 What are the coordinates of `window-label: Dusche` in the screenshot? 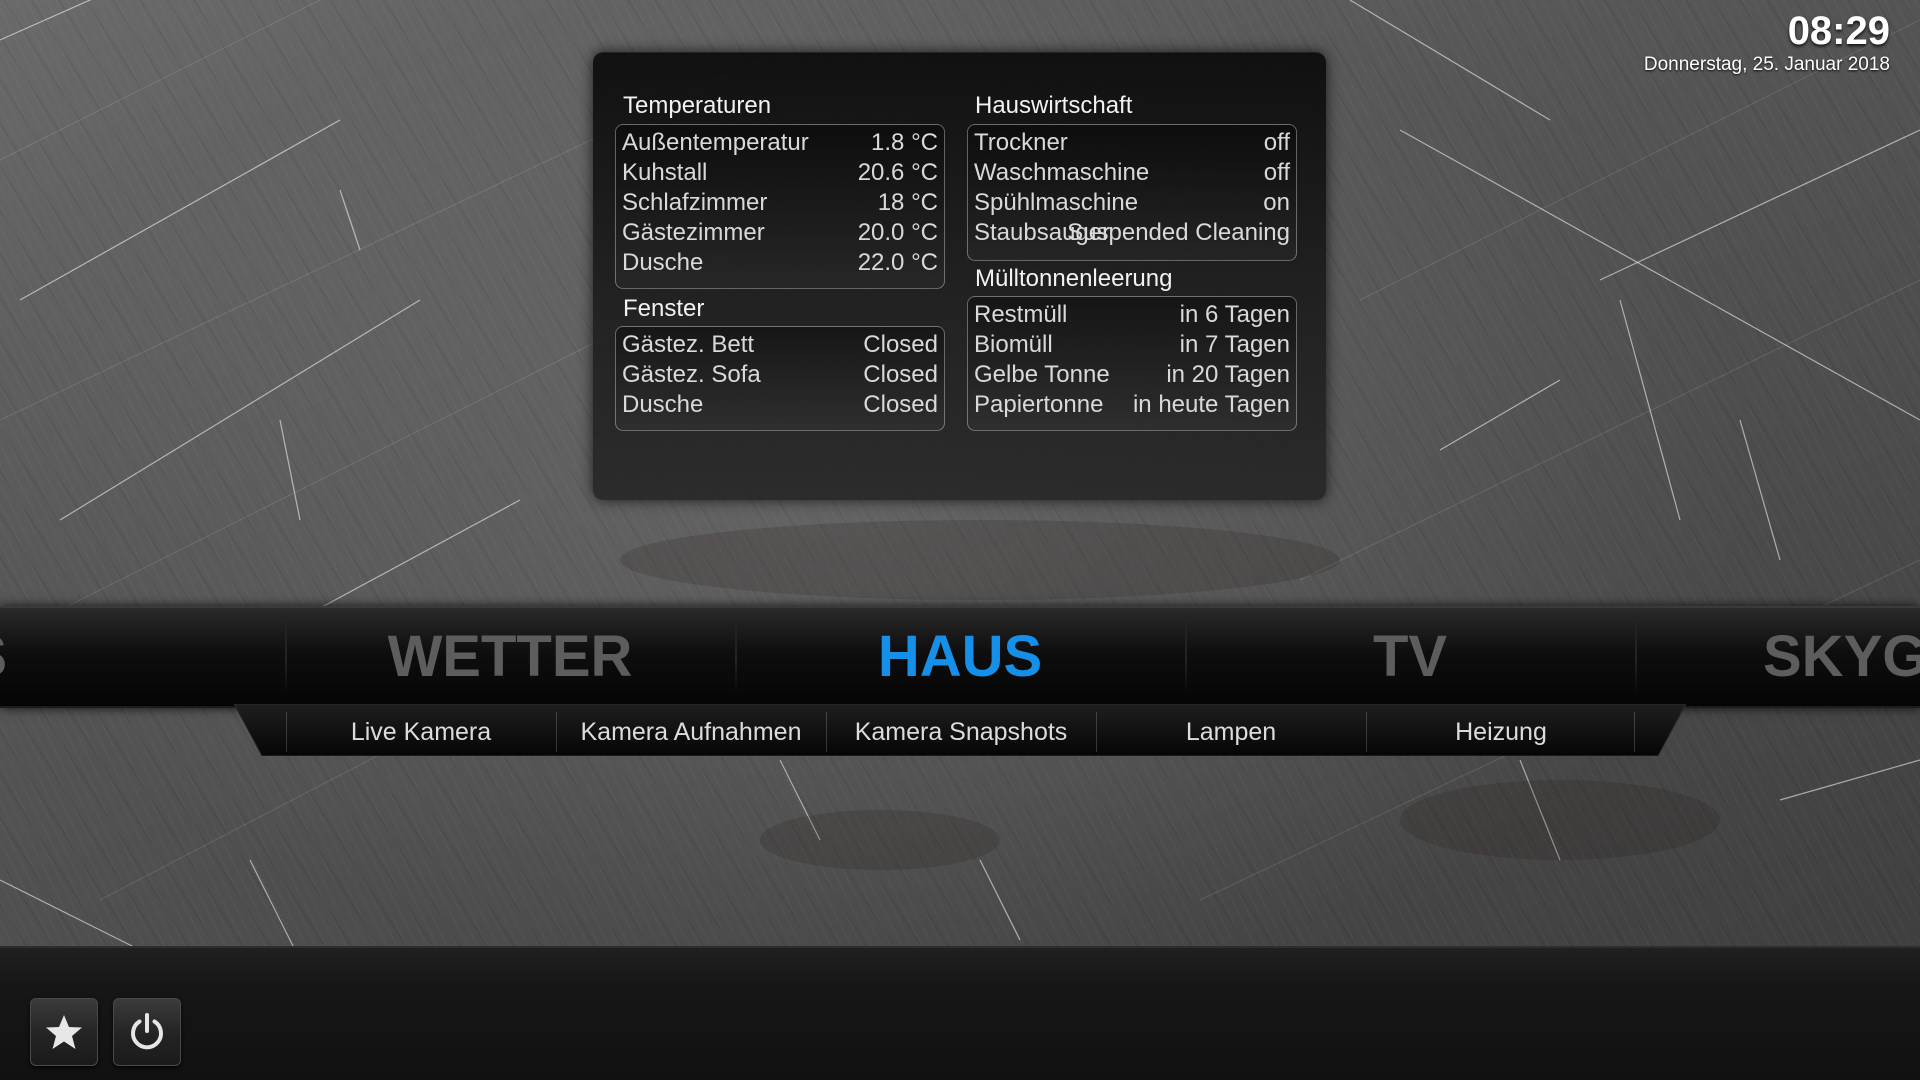 It's located at (663, 404).